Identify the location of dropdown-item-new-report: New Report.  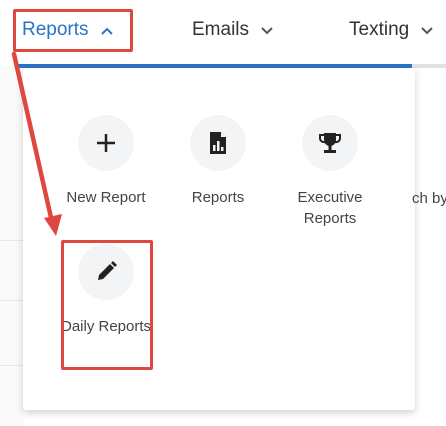
(106, 161).